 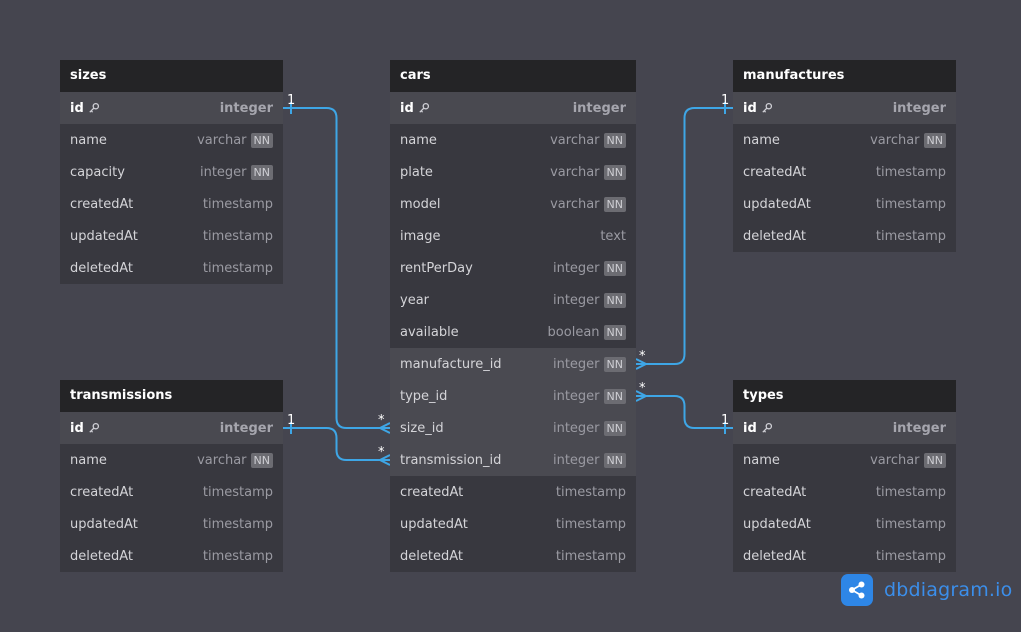 I want to click on column-name-text: plate, so click(x=416, y=172).